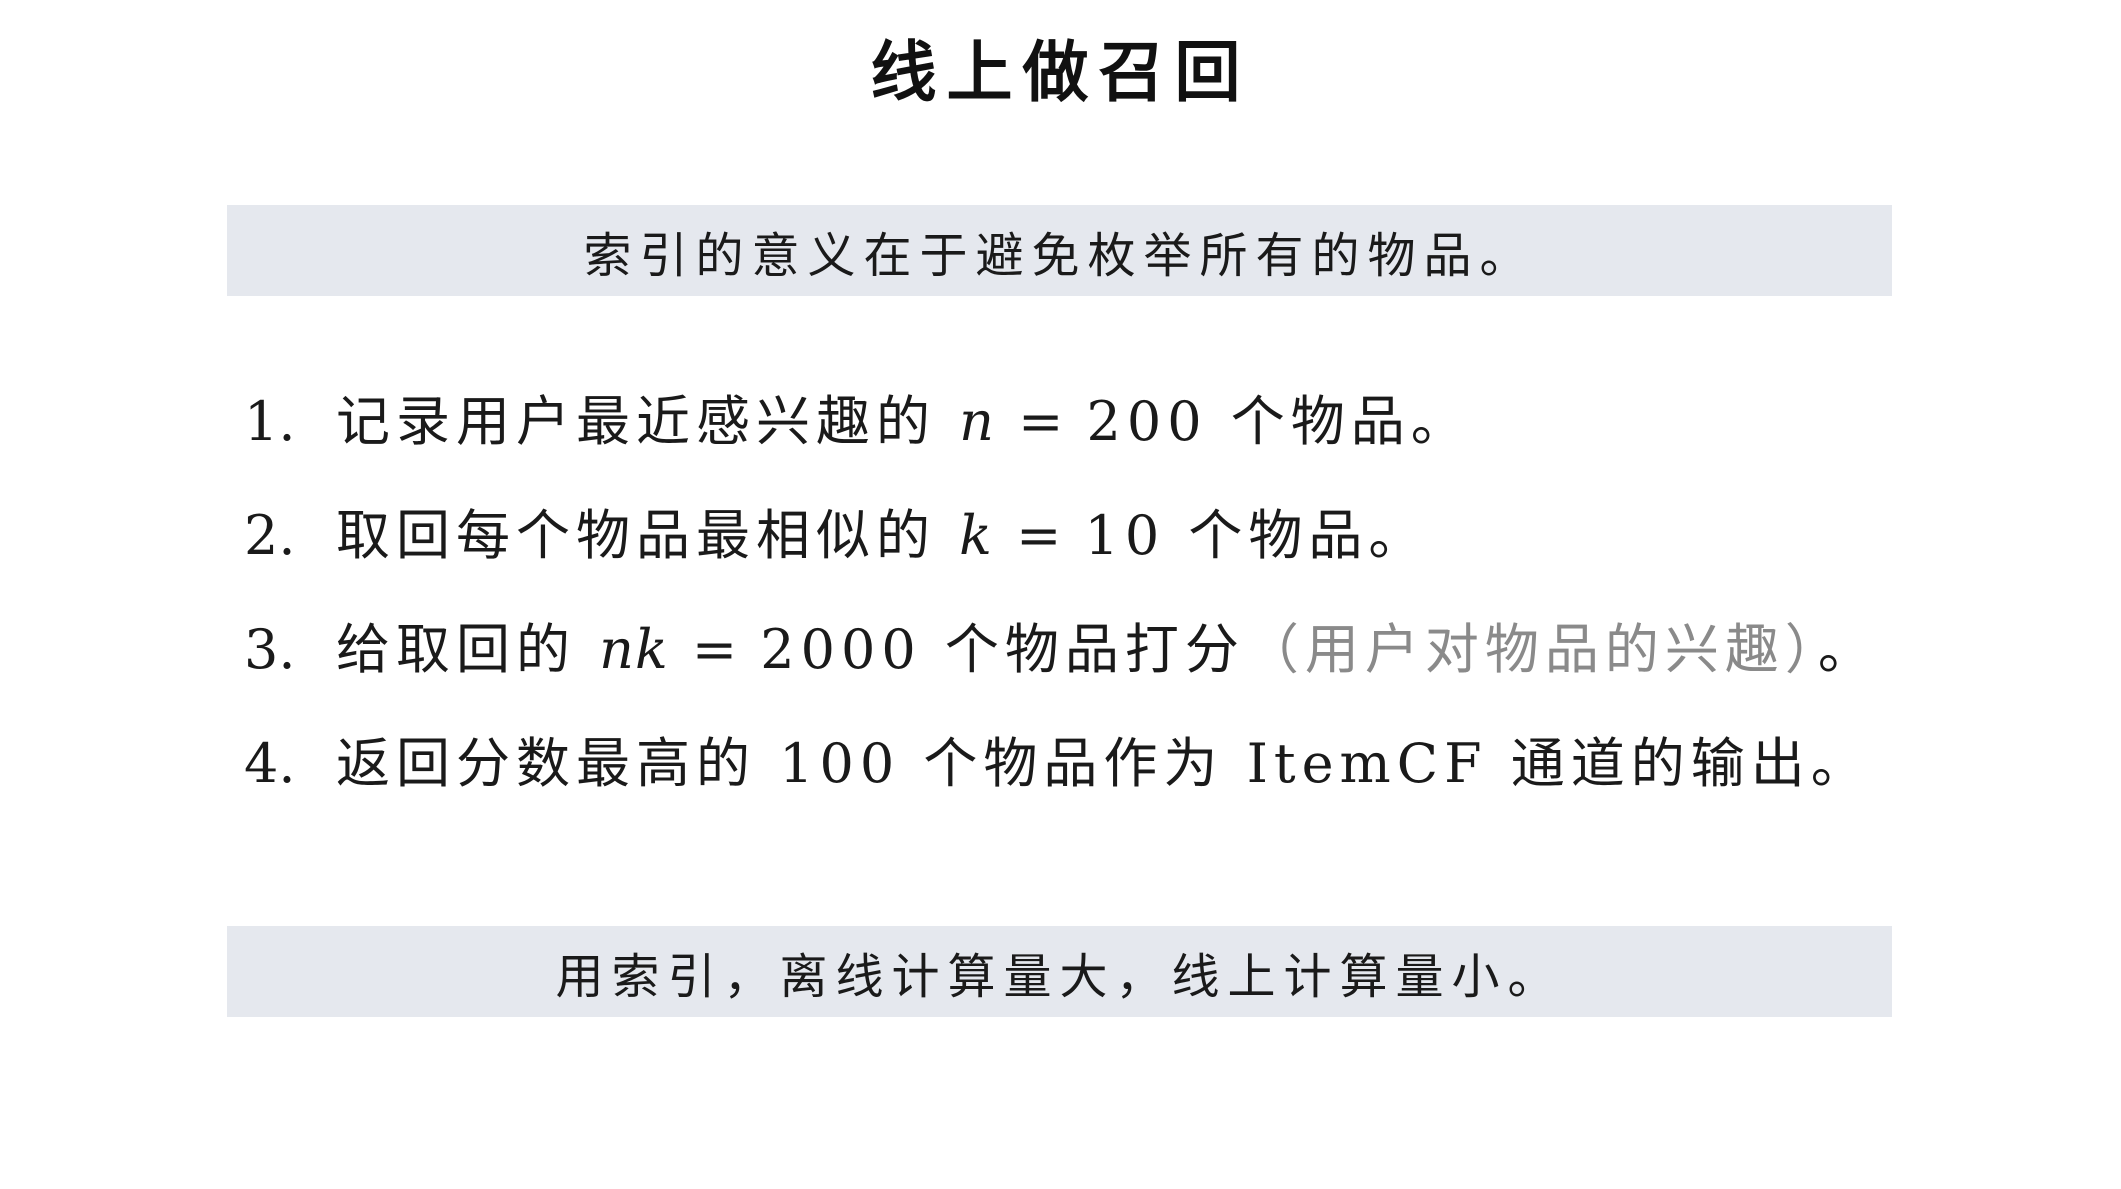 This screenshot has height=1189, width=2121. I want to click on step-number: 3., so click(270, 649).